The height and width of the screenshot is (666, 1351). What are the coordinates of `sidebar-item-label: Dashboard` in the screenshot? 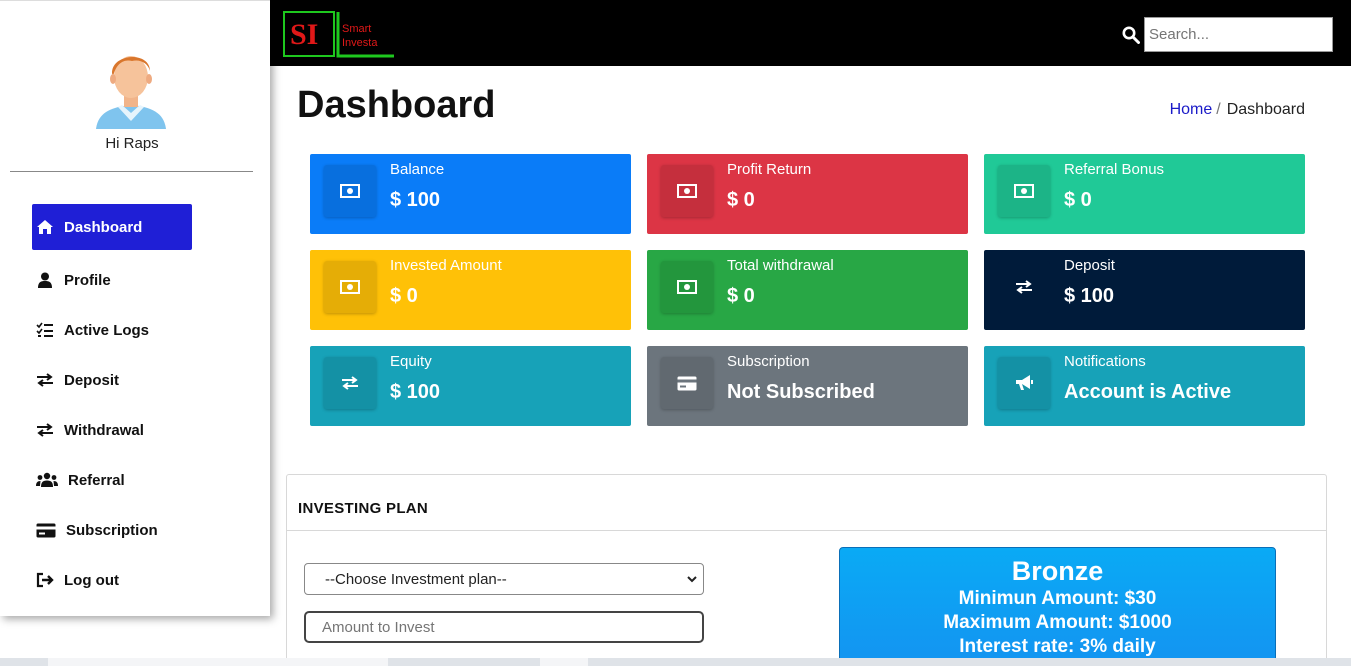 It's located at (103, 227).